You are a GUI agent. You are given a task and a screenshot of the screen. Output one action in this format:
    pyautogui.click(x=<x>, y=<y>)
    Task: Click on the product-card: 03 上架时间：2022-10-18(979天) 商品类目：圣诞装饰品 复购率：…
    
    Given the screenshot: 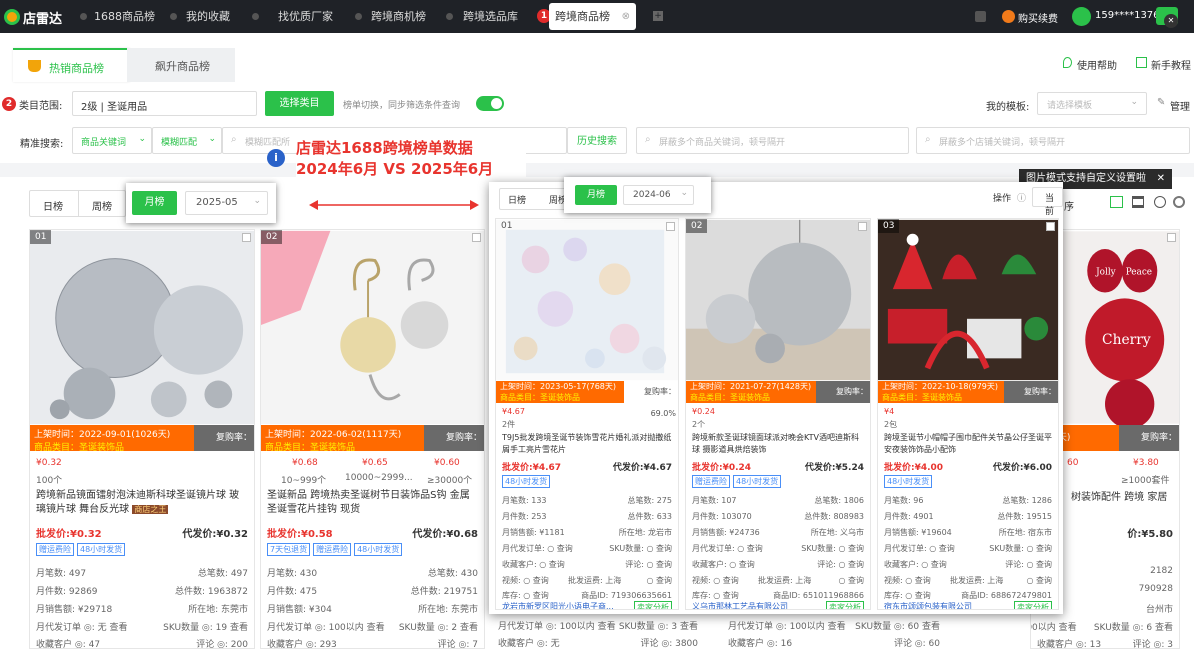 What is the action you would take?
    pyautogui.click(x=968, y=414)
    